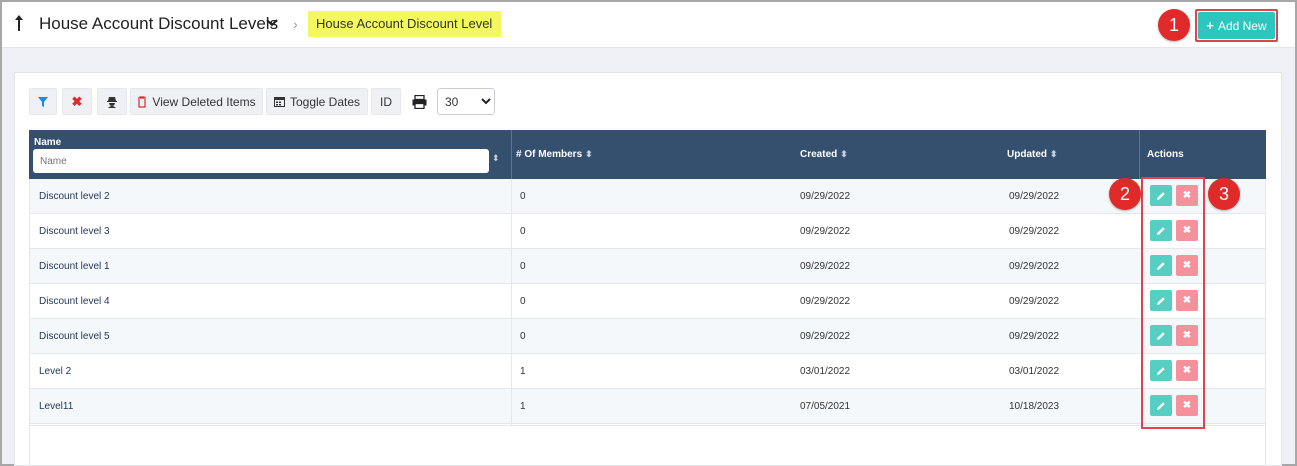 The image size is (1297, 466). I want to click on incognito-button, so click(112, 101).